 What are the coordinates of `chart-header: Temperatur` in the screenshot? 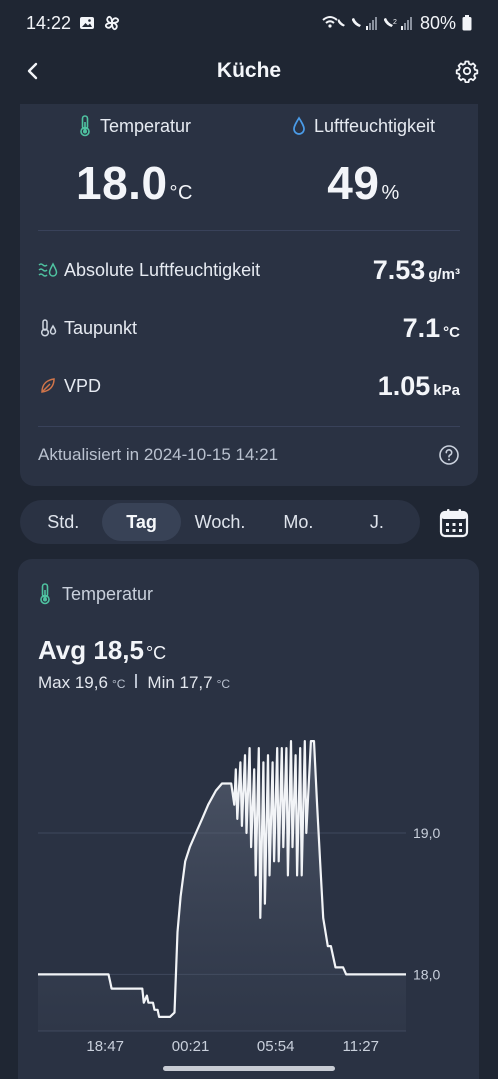 It's located at (95, 594).